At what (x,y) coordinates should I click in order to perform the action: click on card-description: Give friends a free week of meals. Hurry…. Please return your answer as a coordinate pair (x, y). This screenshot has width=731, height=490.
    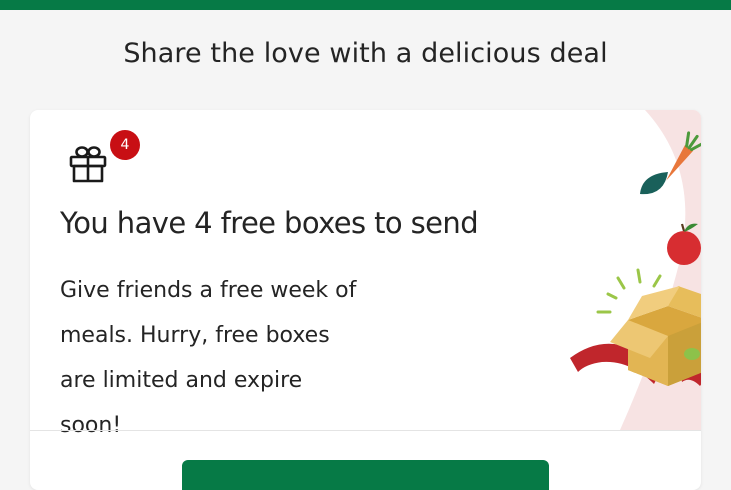
    Looking at the image, I should click on (208, 358).